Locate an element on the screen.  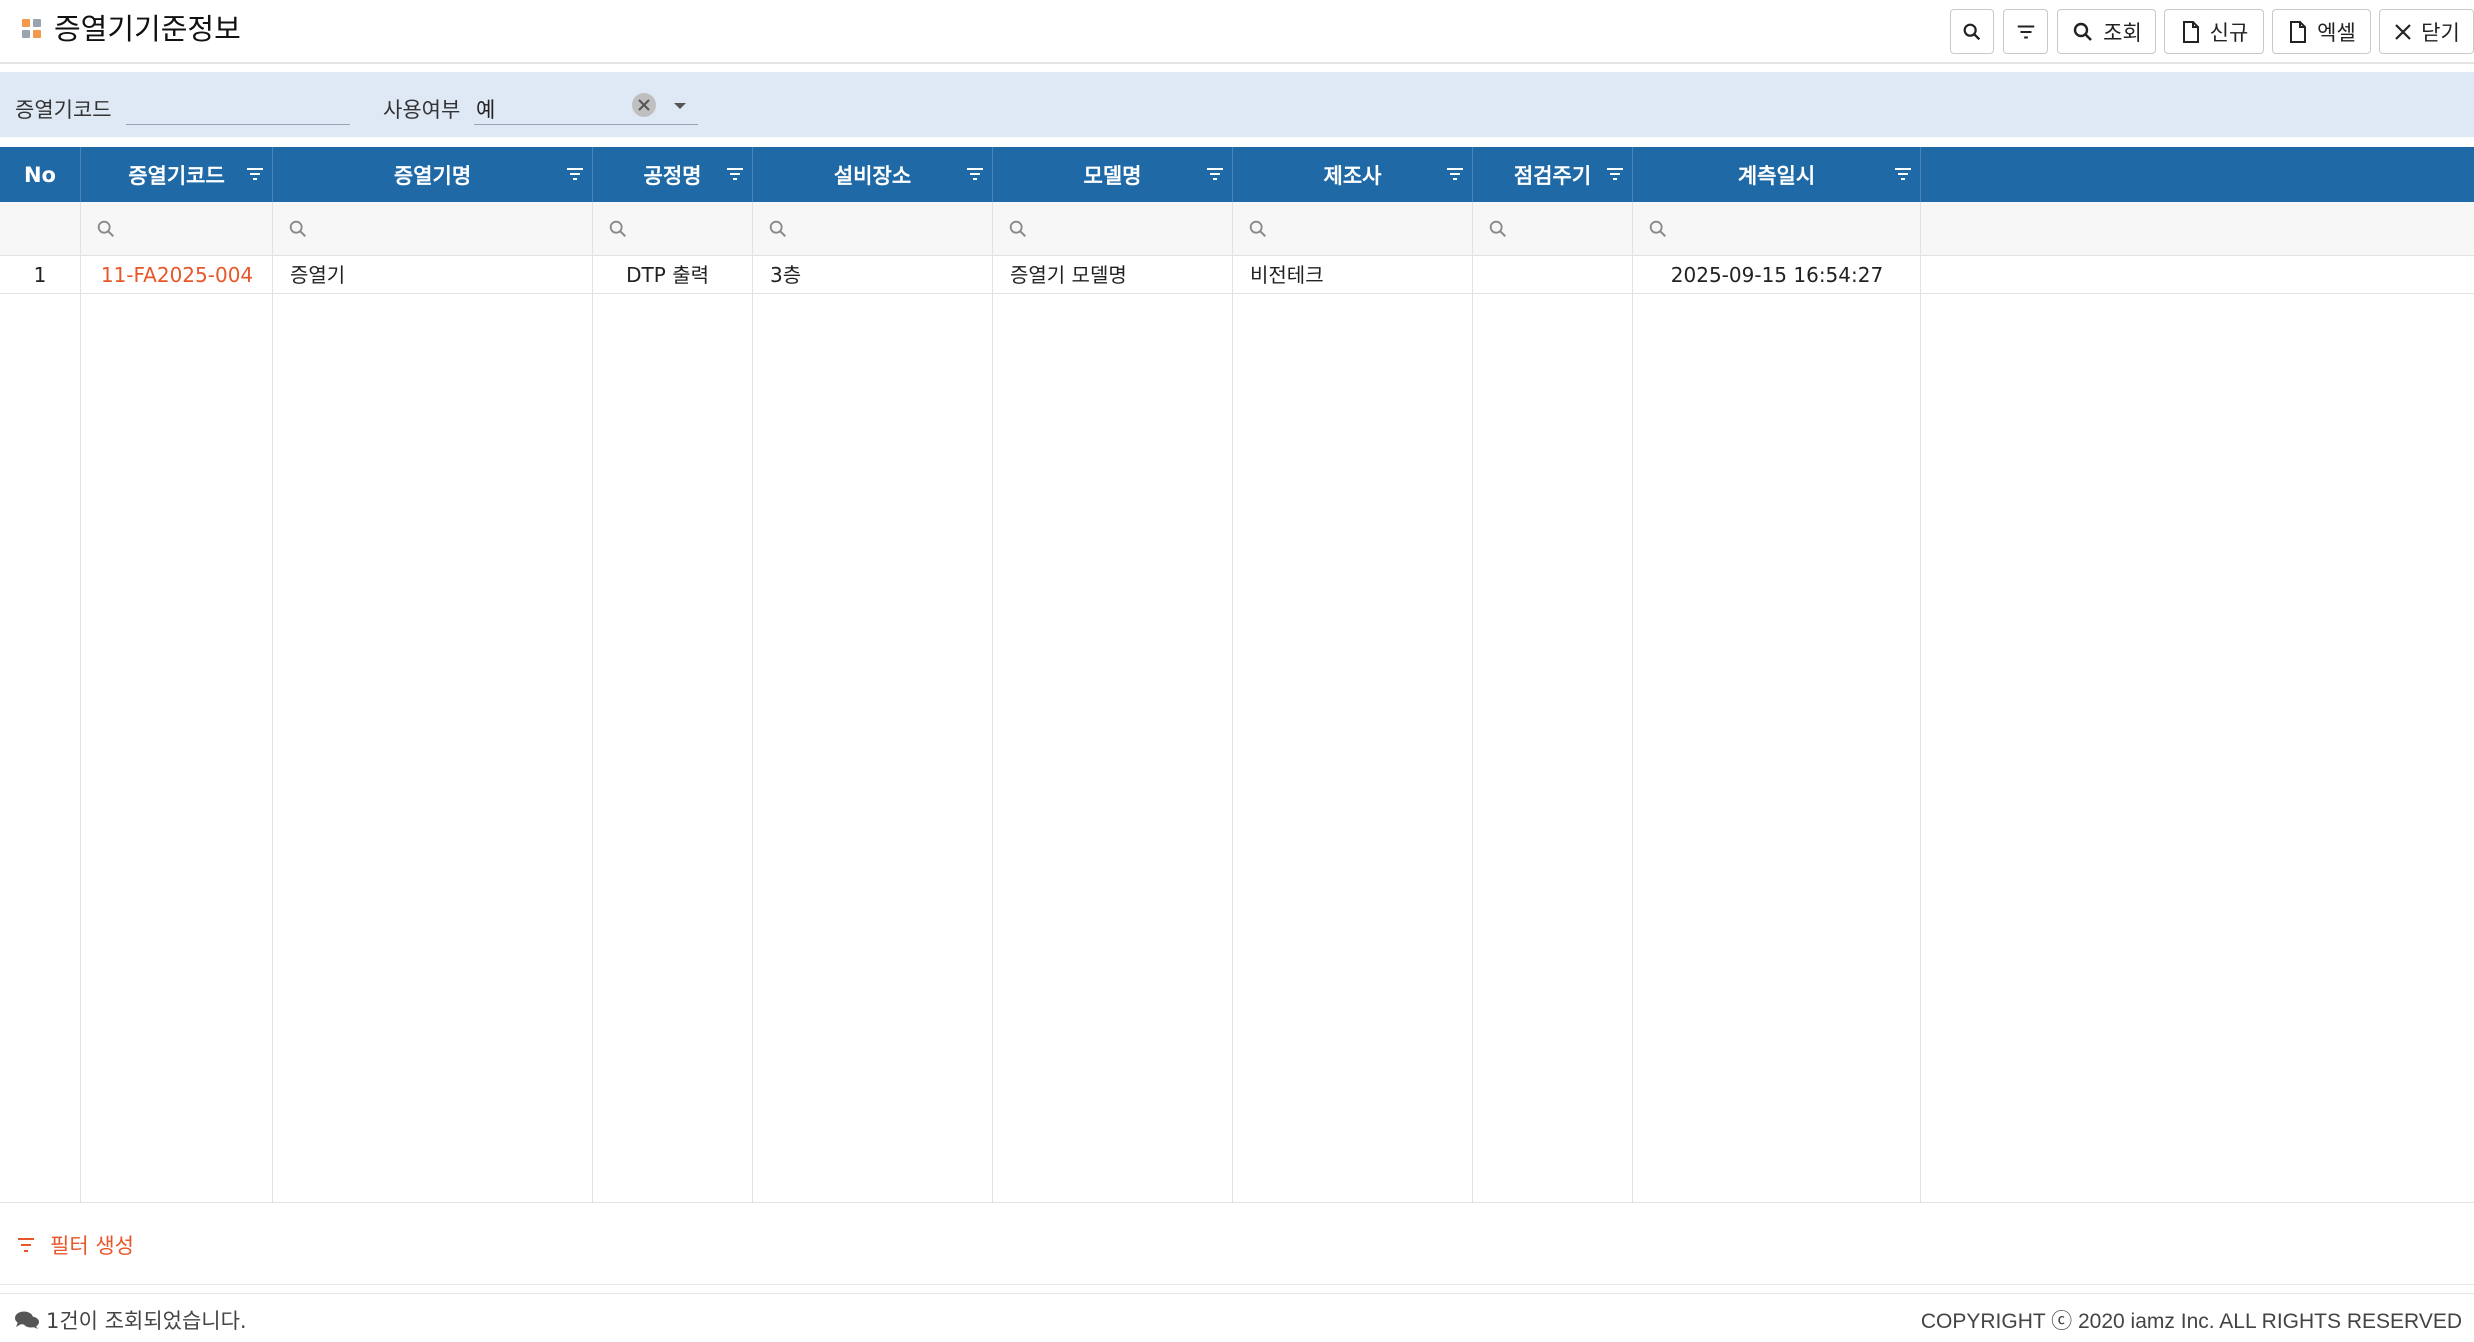
grid-header: No 증열기코드 증열기명 공정명 설비장소 모델명 제조사 점검주기 계측일시 is located at coordinates (1237, 174).